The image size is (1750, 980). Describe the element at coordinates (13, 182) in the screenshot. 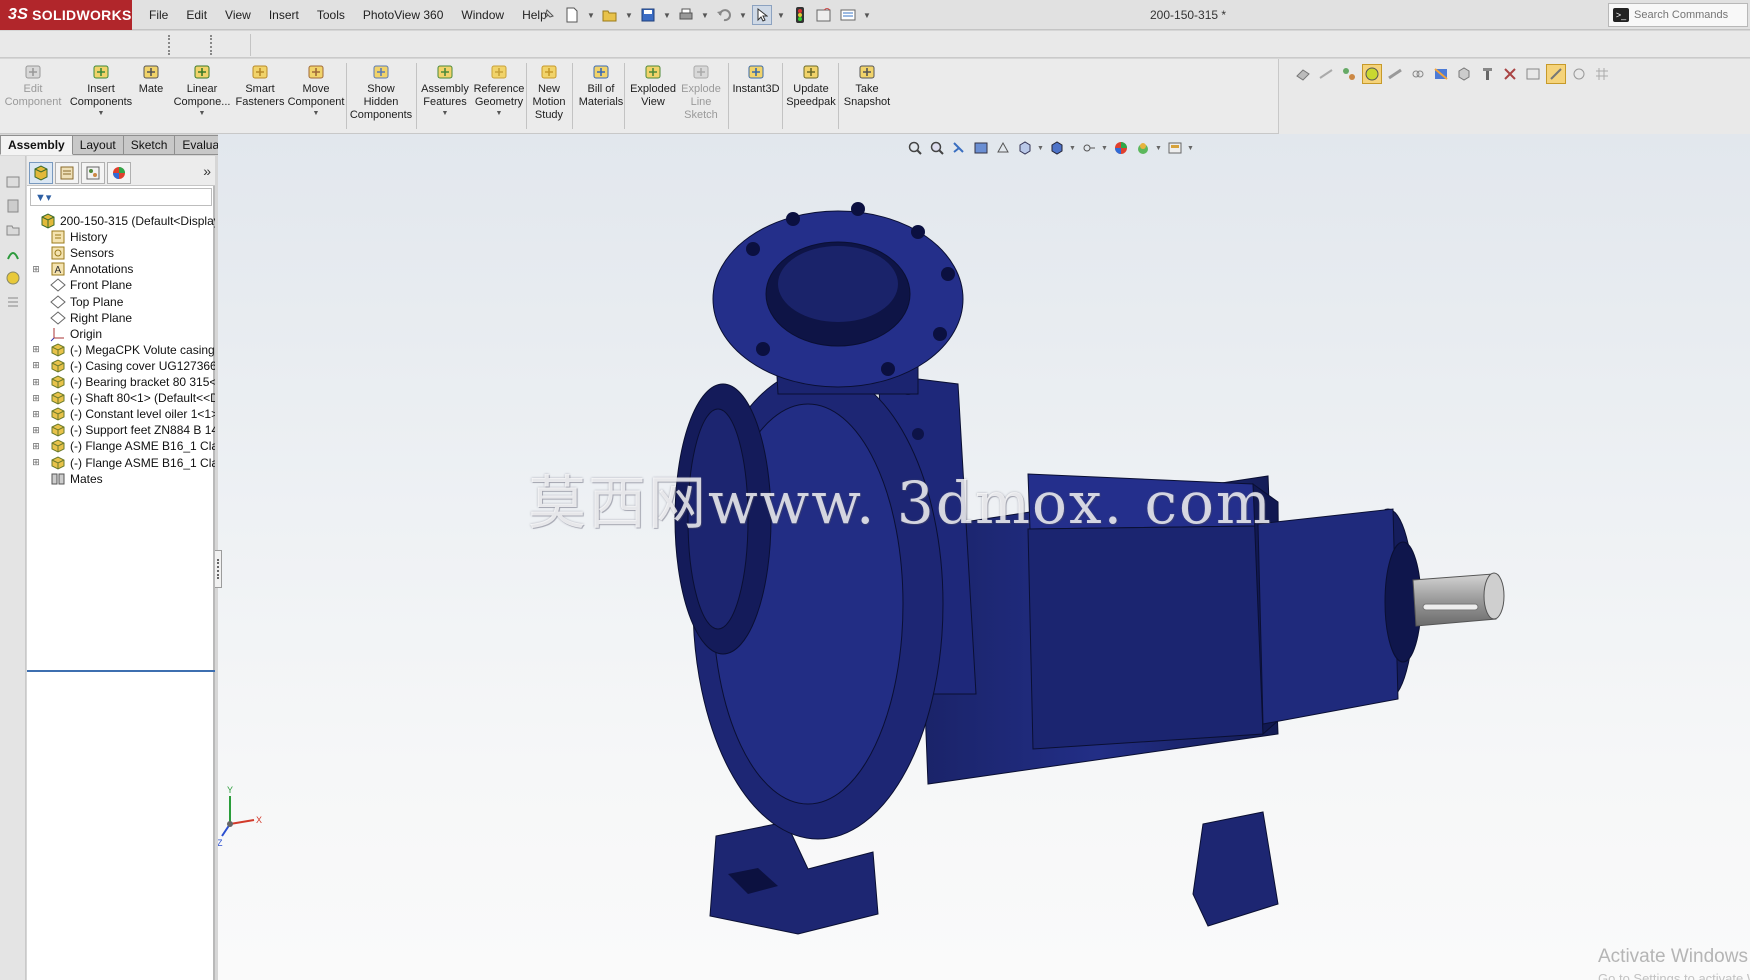

I see `mail-icon` at that location.